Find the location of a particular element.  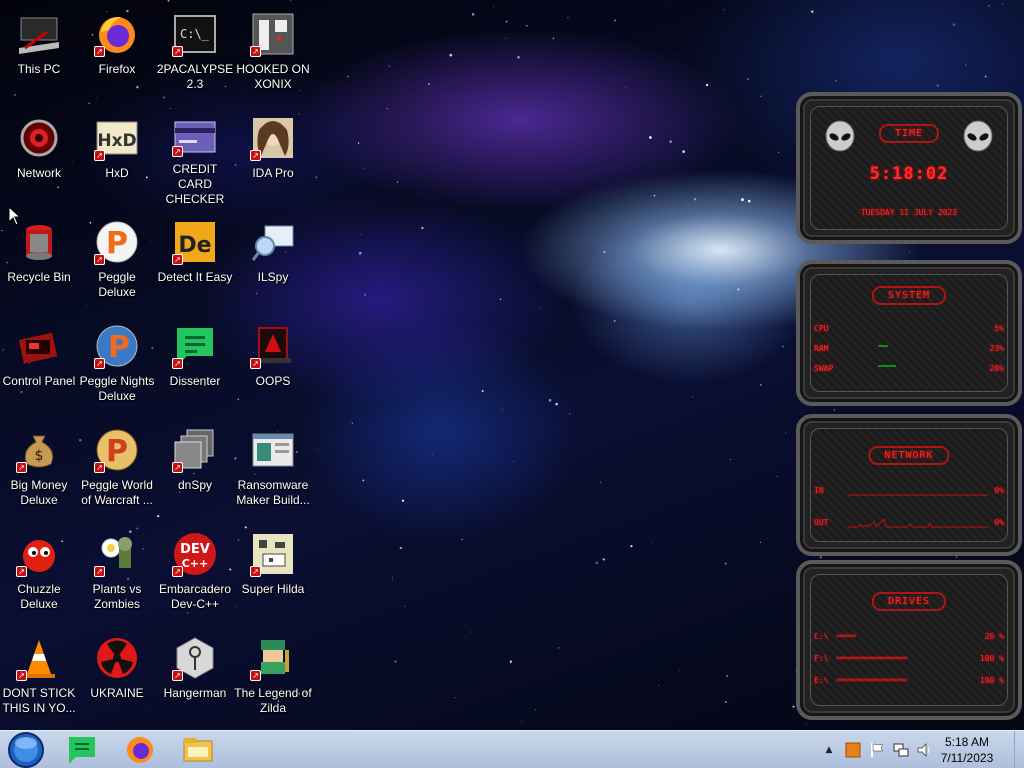

show-hidden-icons-icon: ▲ is located at coordinates (829, 750).